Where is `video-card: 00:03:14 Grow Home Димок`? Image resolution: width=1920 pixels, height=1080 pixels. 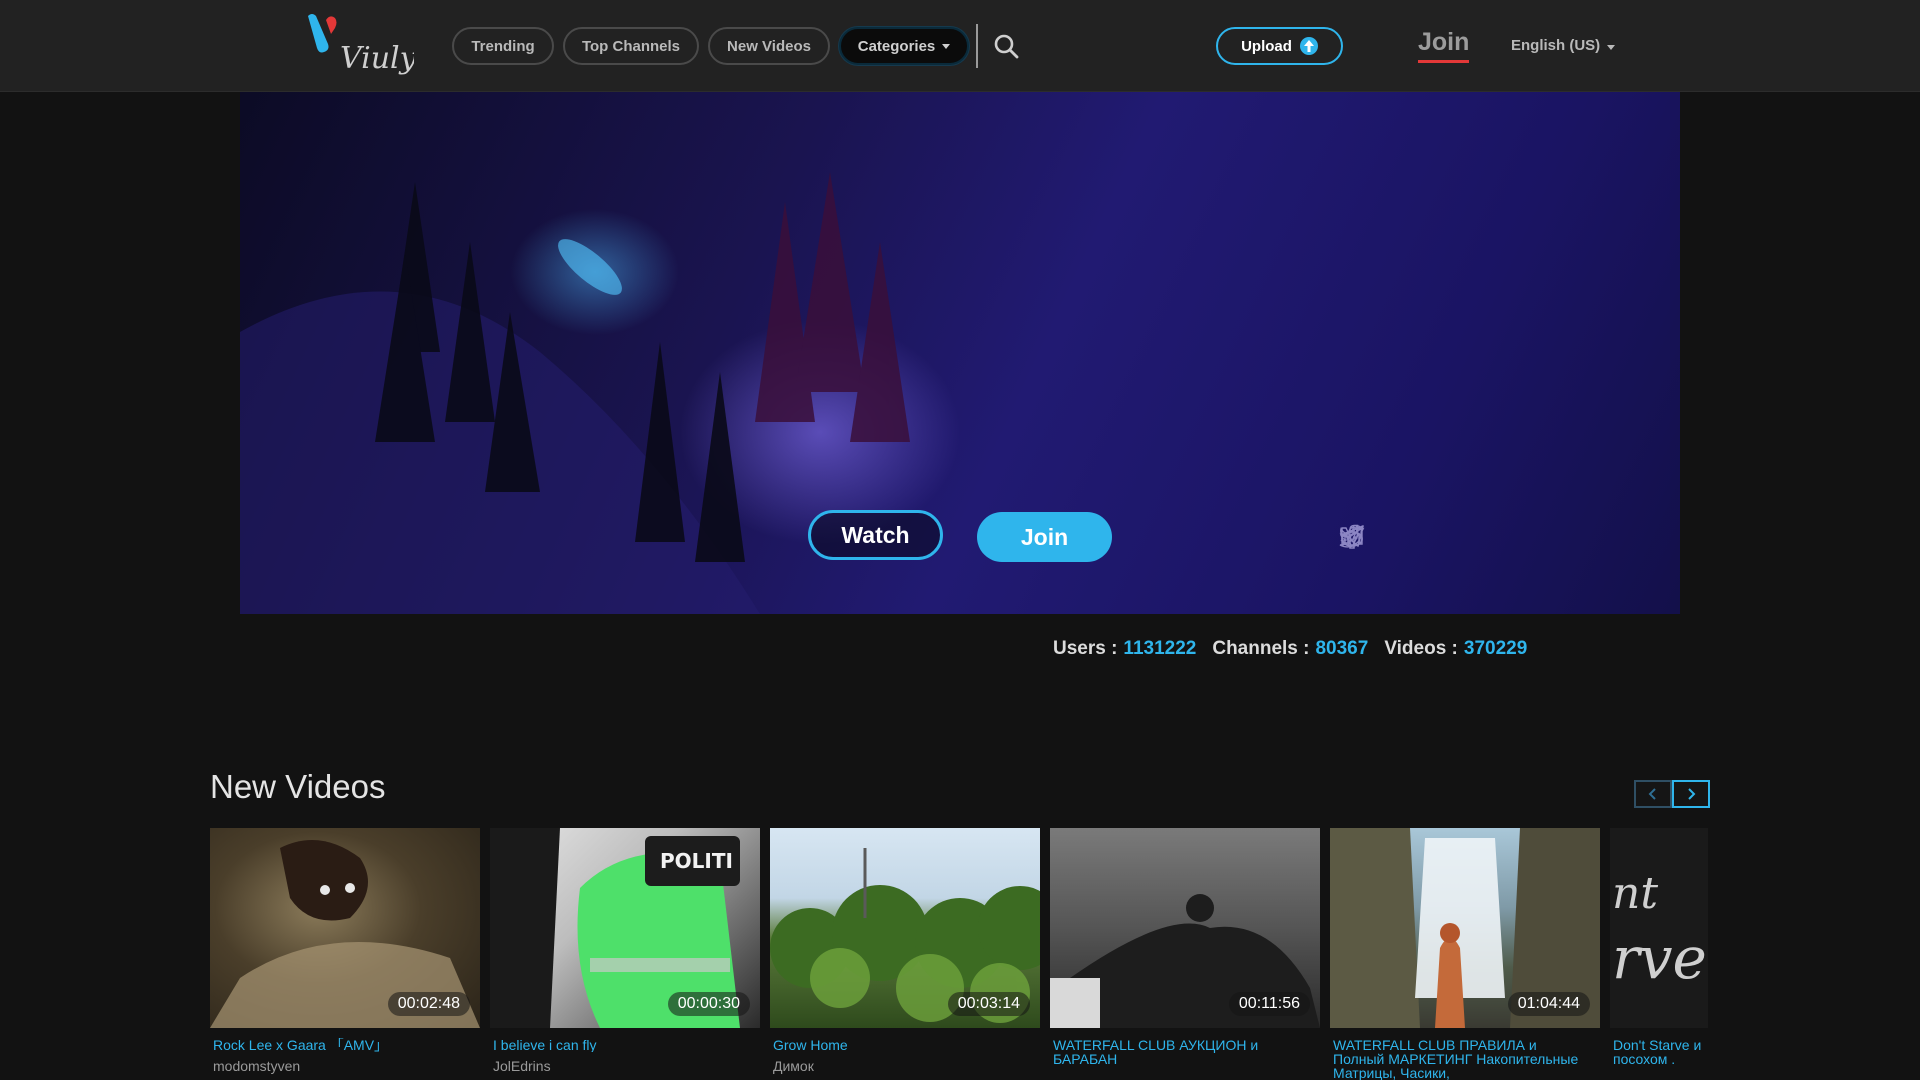 video-card: 00:03:14 Grow Home Димок is located at coordinates (905, 951).